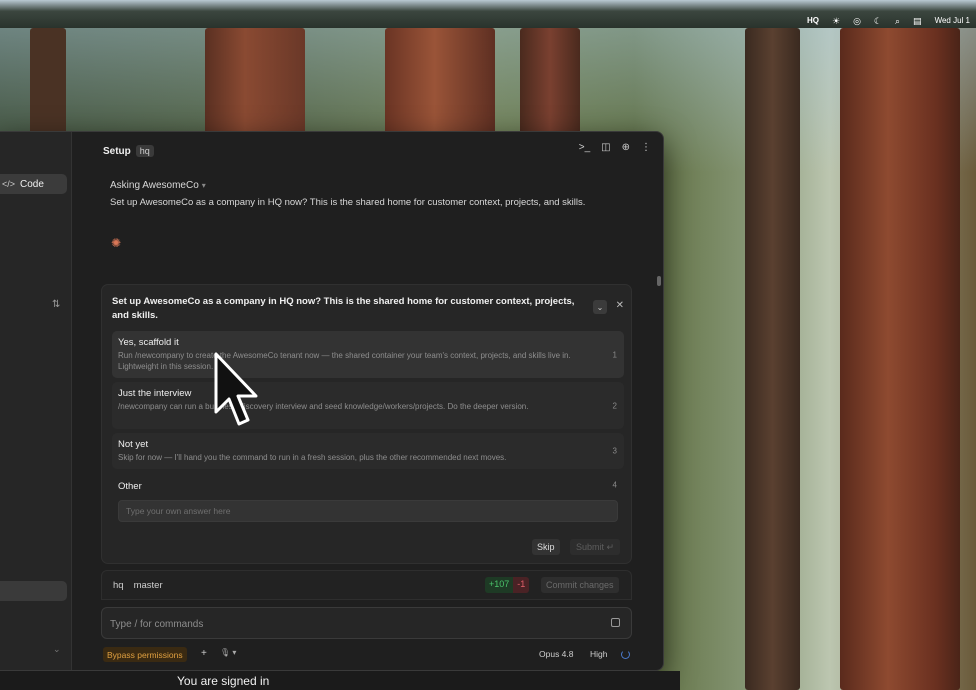 This screenshot has width=976, height=690. What do you see at coordinates (148, 585) in the screenshot?
I see `branch-selector: master` at bounding box center [148, 585].